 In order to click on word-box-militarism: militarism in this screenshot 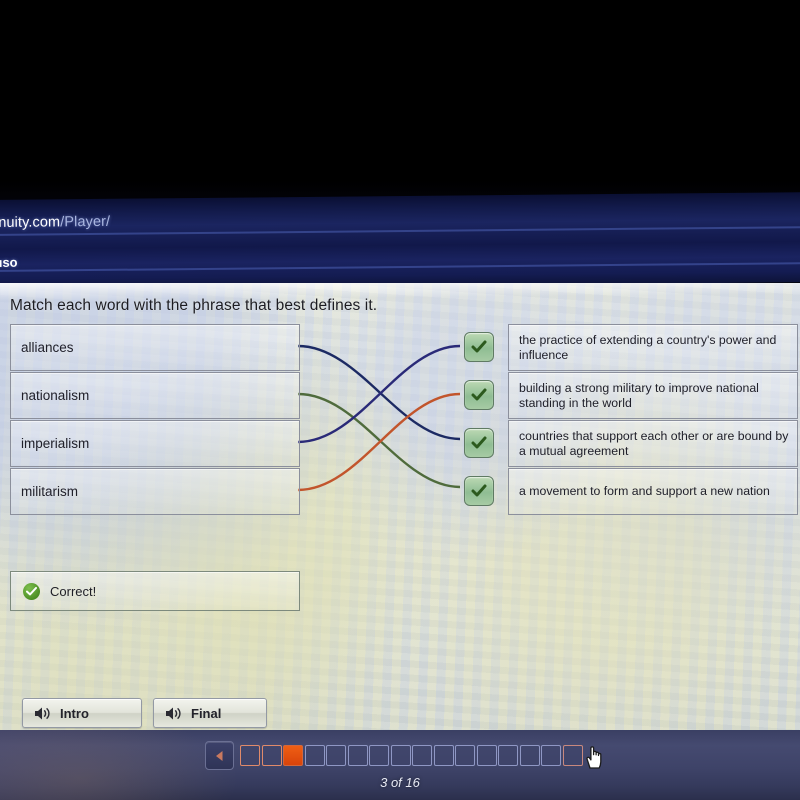, I will do `click(155, 491)`.